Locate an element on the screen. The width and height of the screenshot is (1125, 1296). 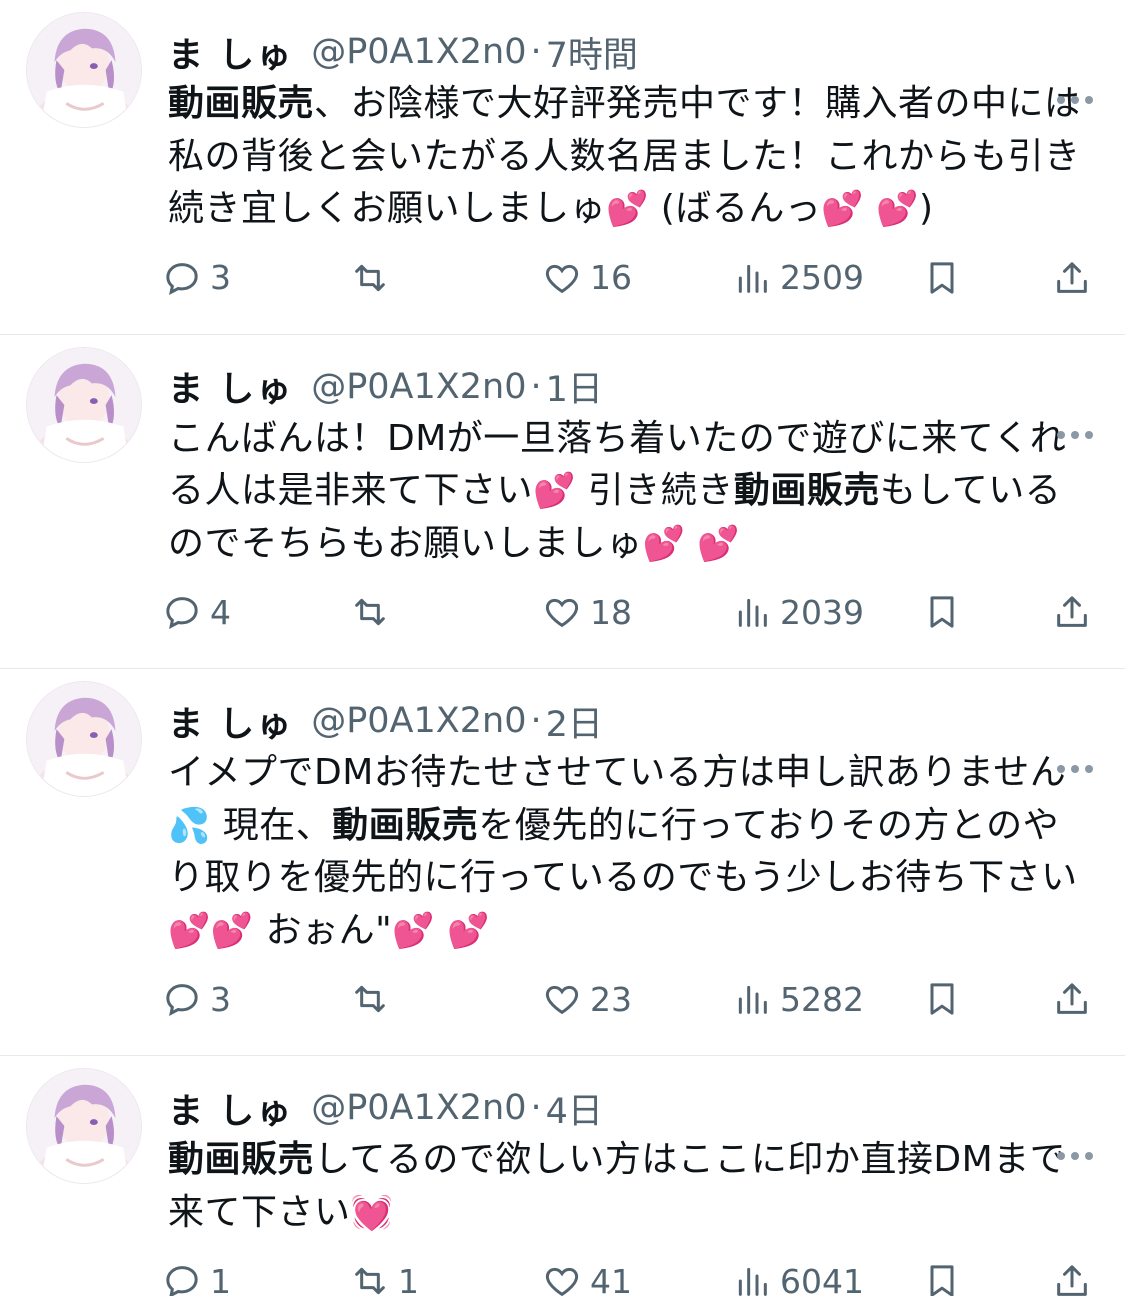
text-segment: ) is located at coordinates (926, 208).